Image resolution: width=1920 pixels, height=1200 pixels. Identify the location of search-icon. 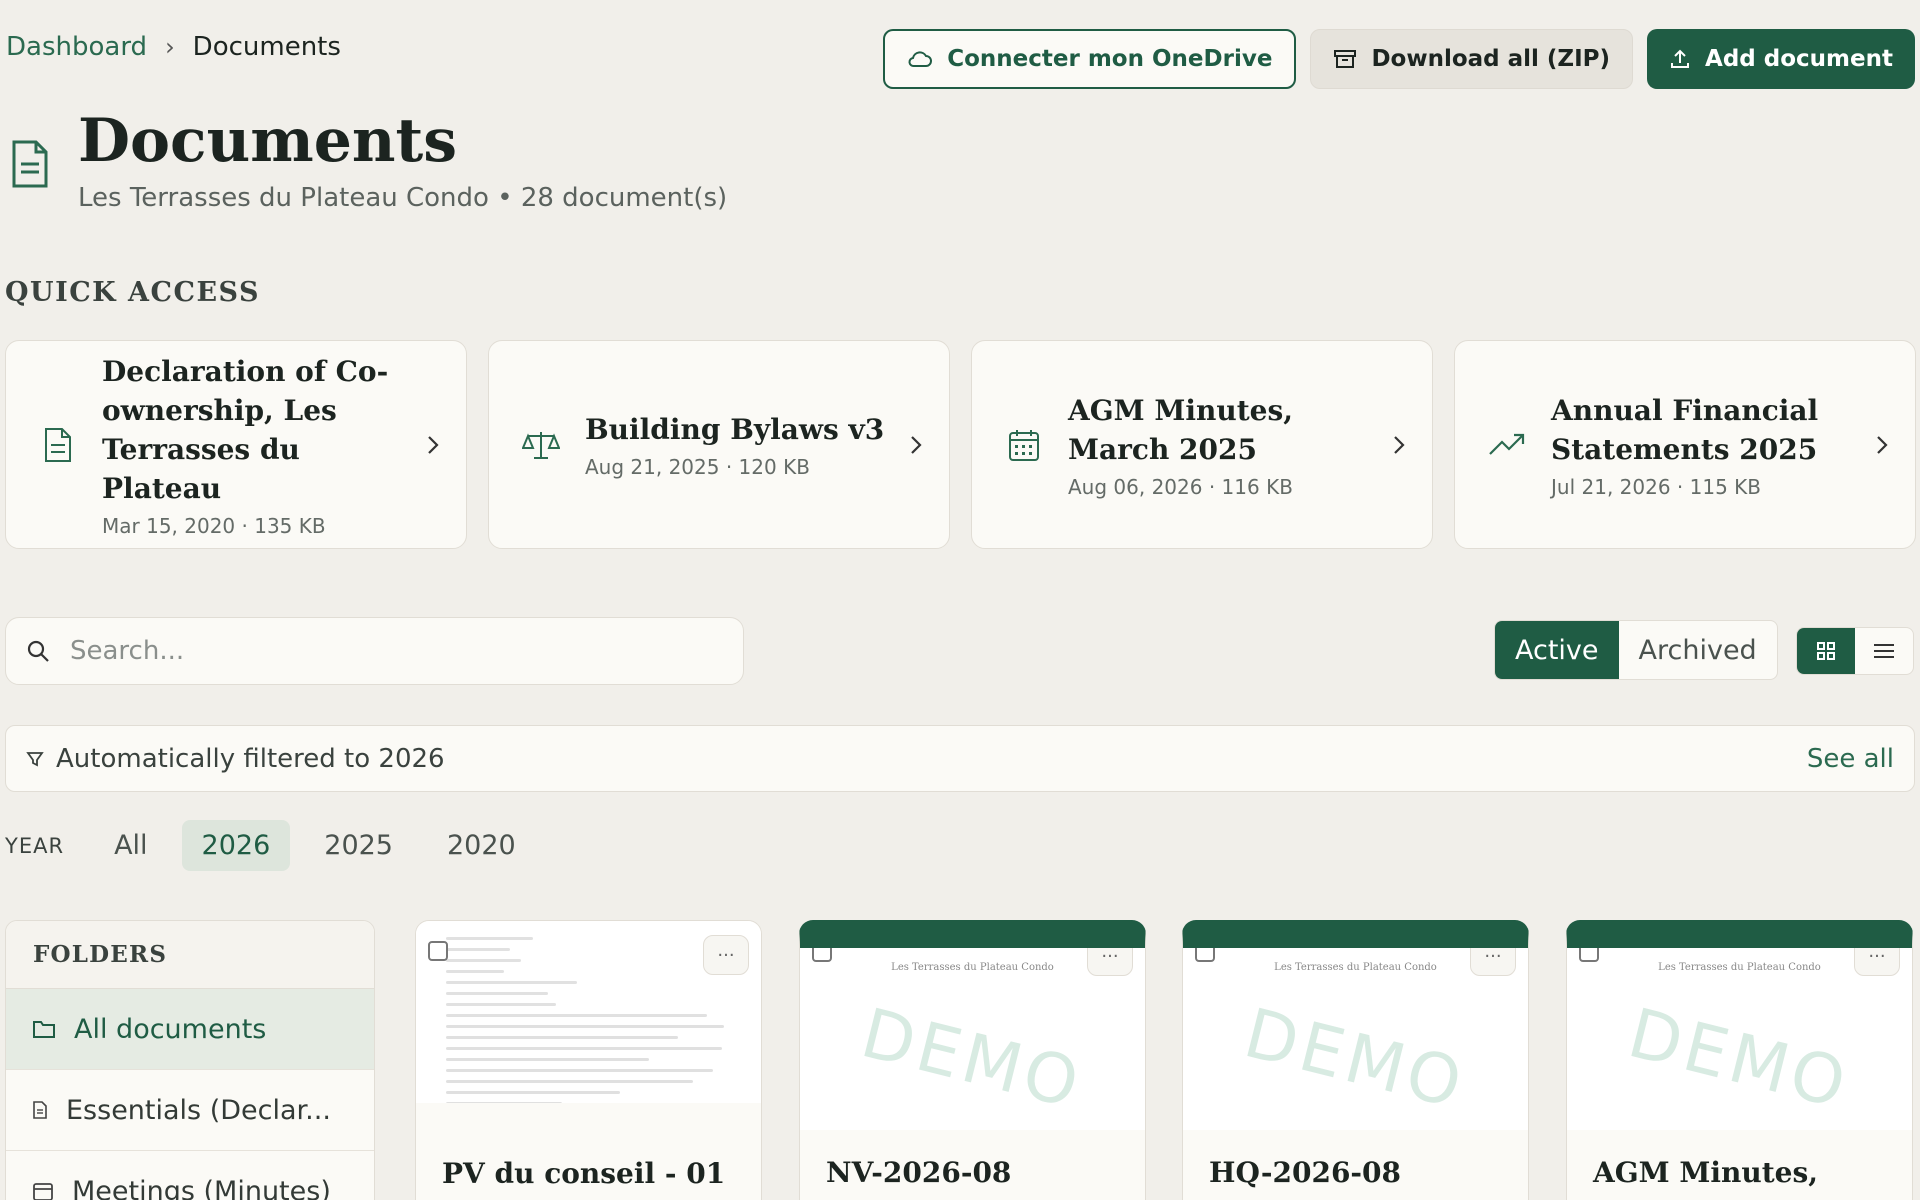
(38, 651).